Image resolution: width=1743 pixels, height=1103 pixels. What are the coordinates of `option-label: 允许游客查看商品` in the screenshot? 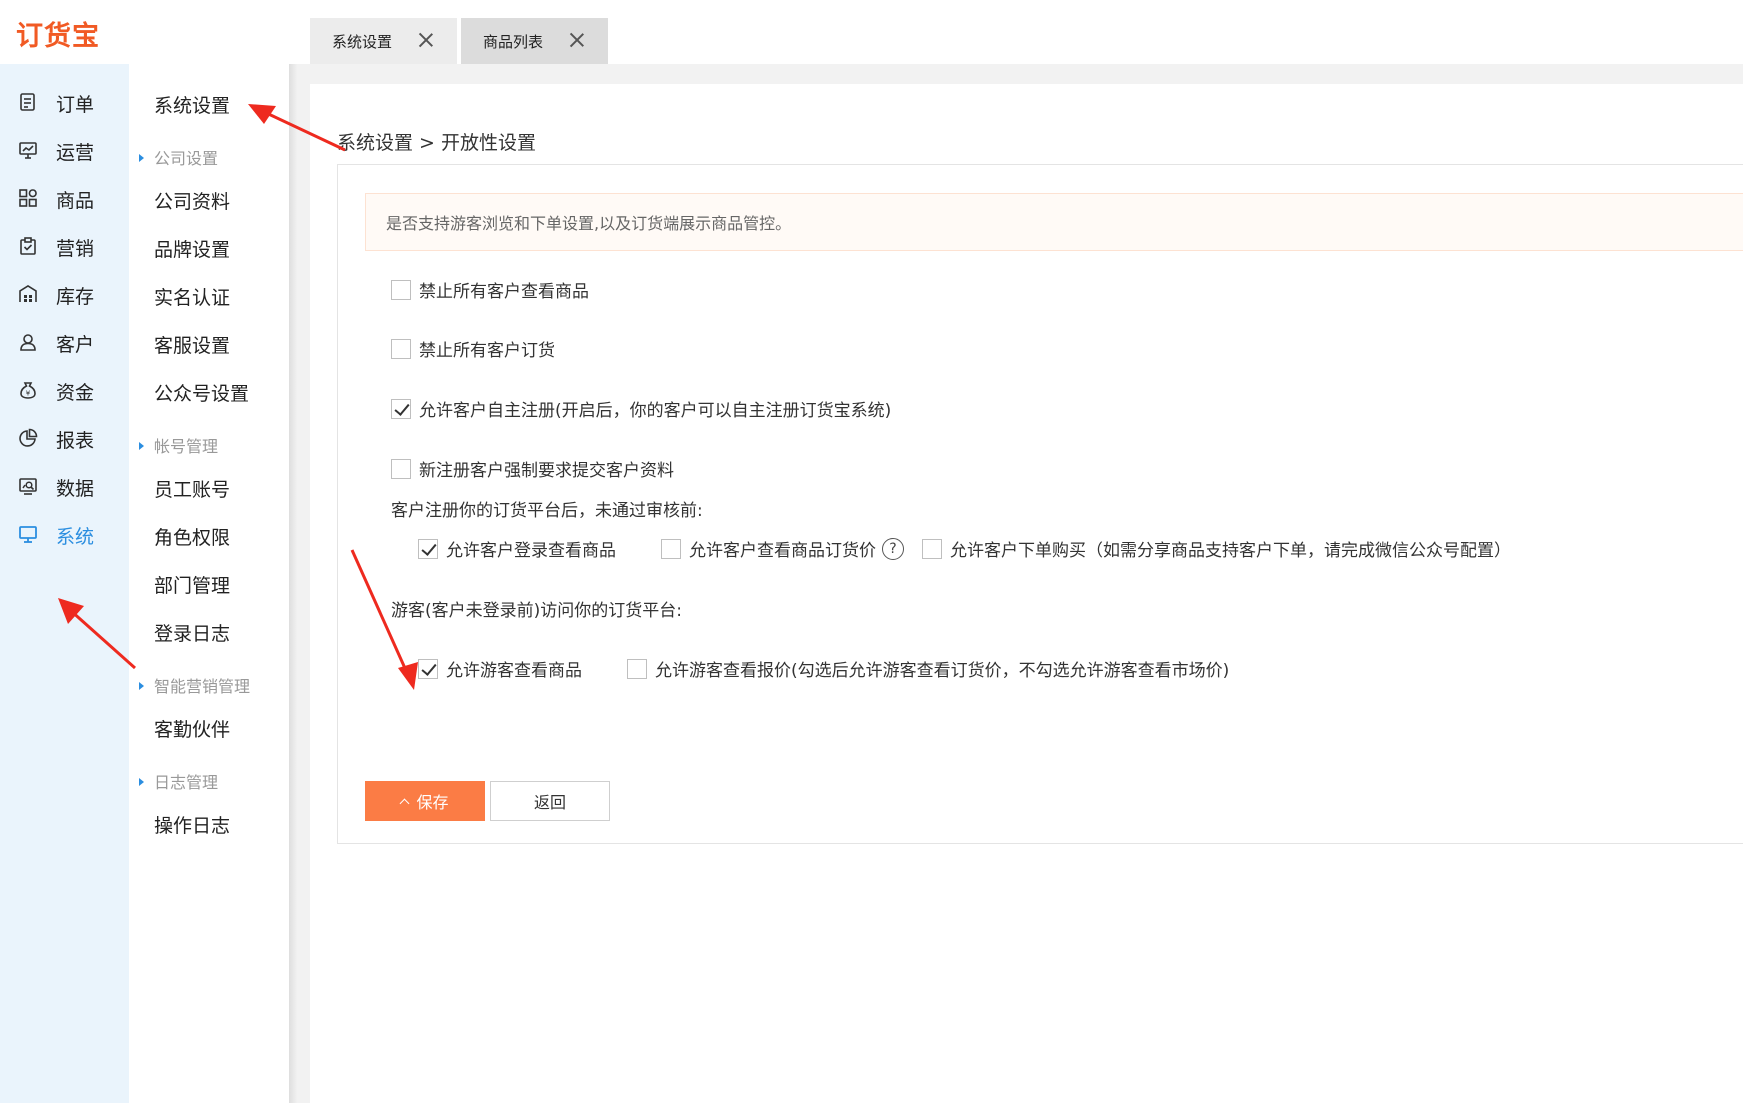 It's located at (514, 671).